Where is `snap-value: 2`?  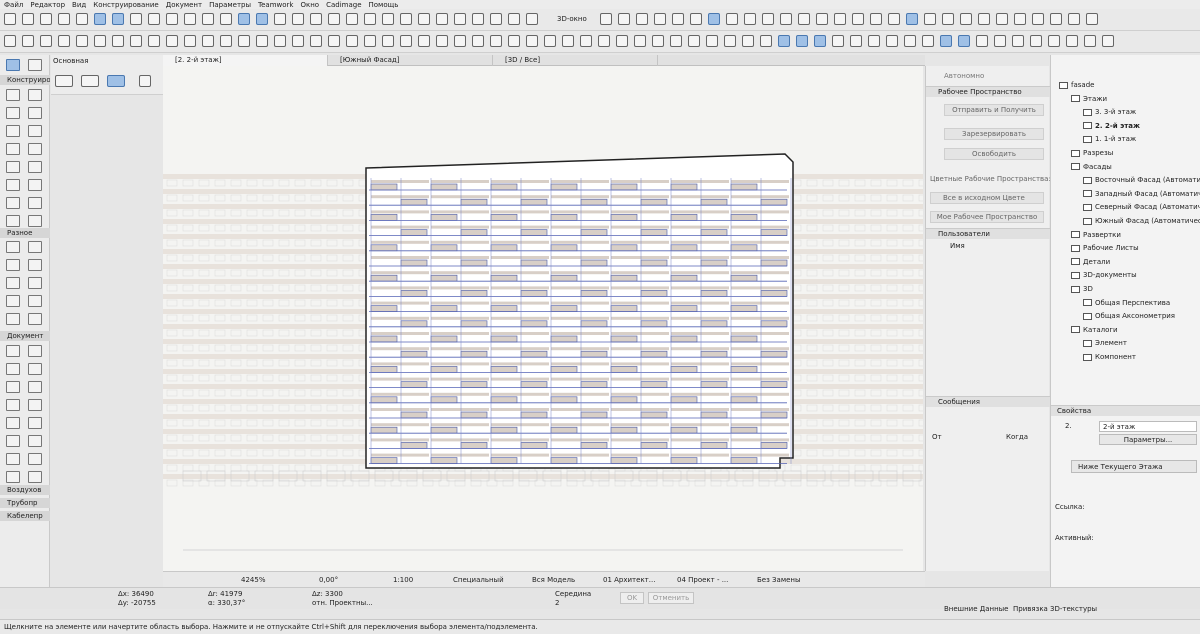
snap-value: 2 is located at coordinates (557, 603).